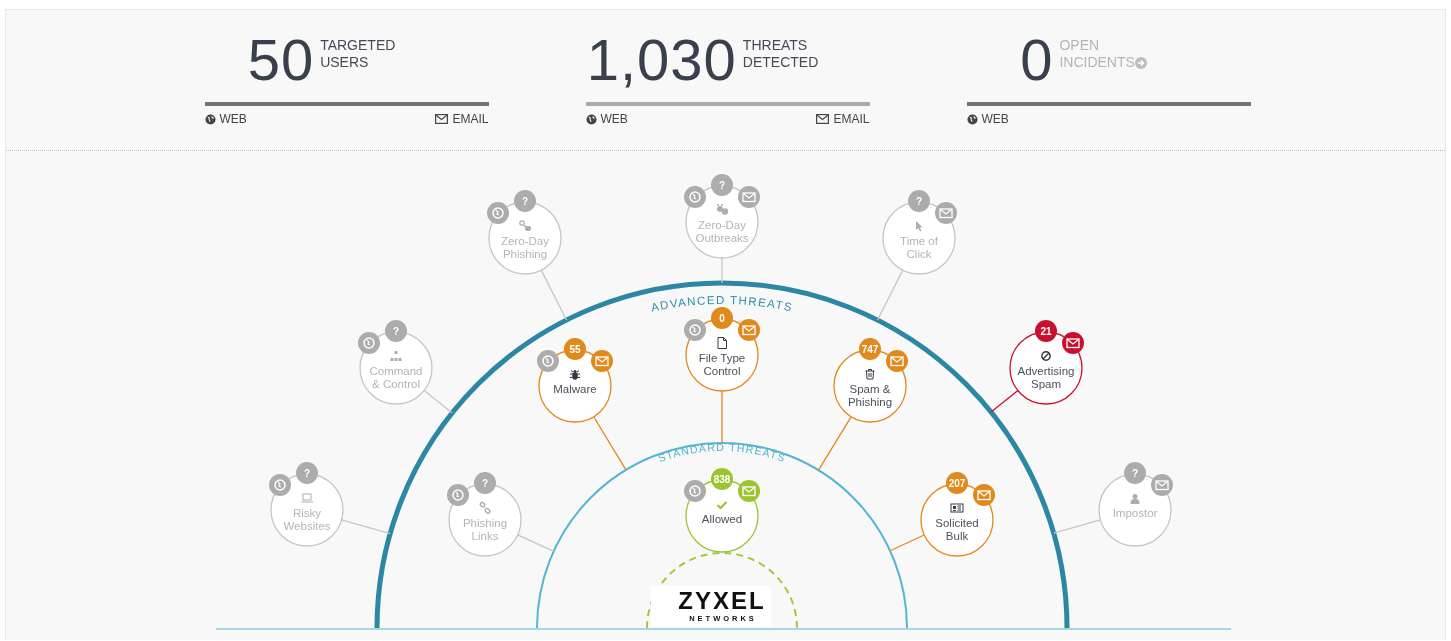  I want to click on hook-icon, so click(525, 225).